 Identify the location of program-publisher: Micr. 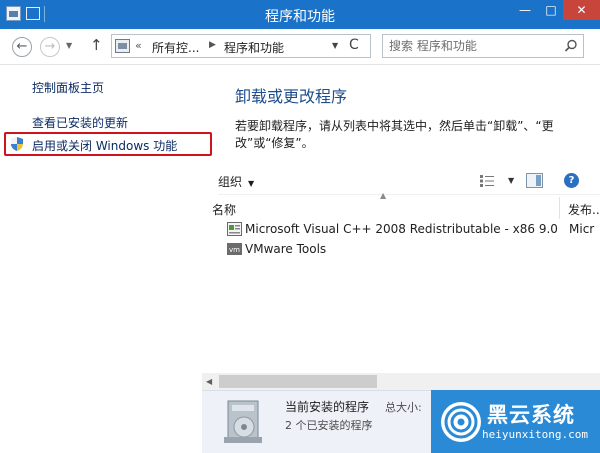
(582, 229).